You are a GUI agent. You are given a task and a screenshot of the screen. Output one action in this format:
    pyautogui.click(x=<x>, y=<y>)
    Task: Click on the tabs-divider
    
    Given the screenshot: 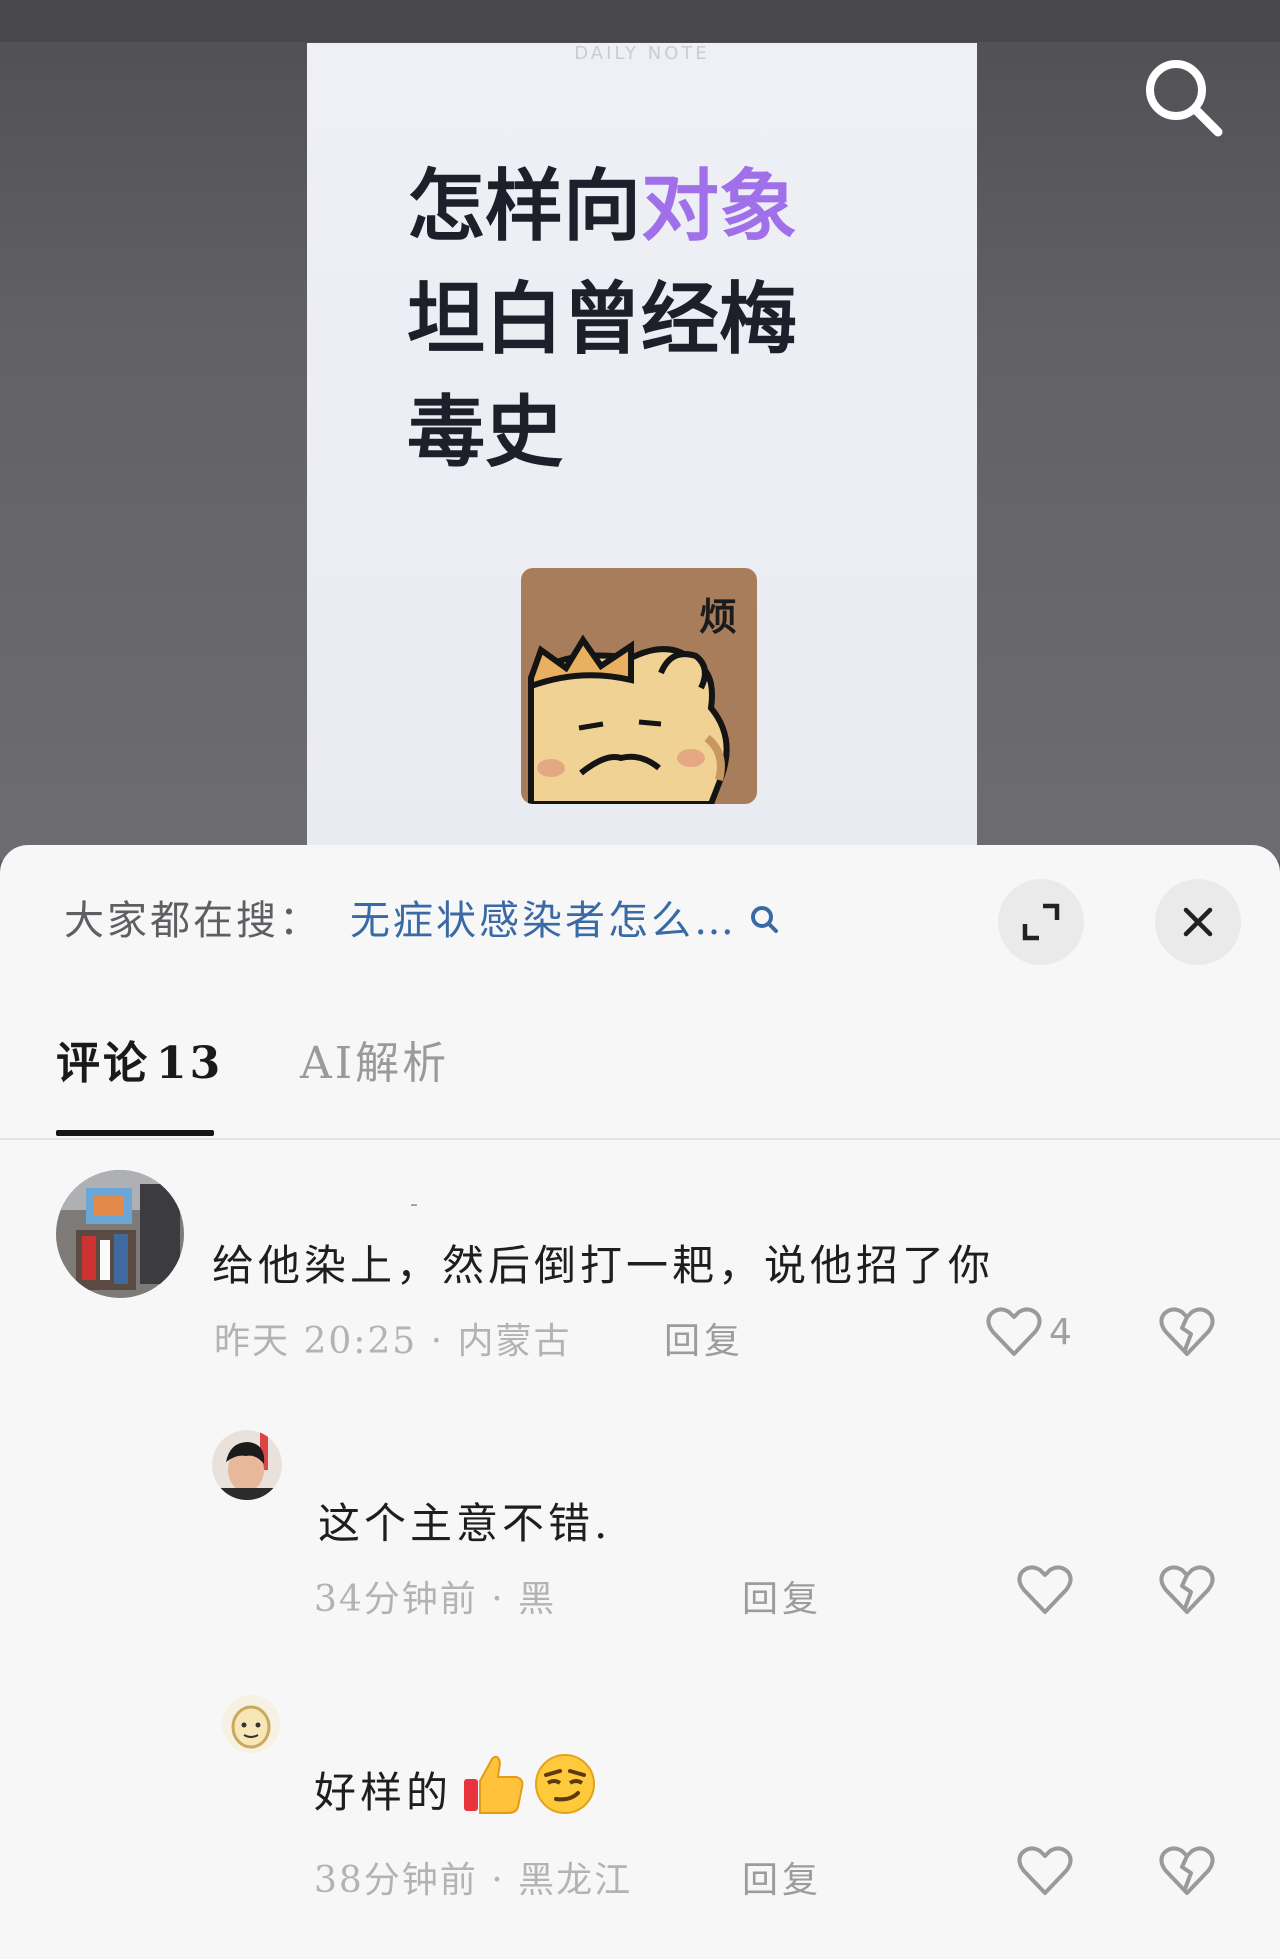 What is the action you would take?
    pyautogui.click(x=640, y=1139)
    